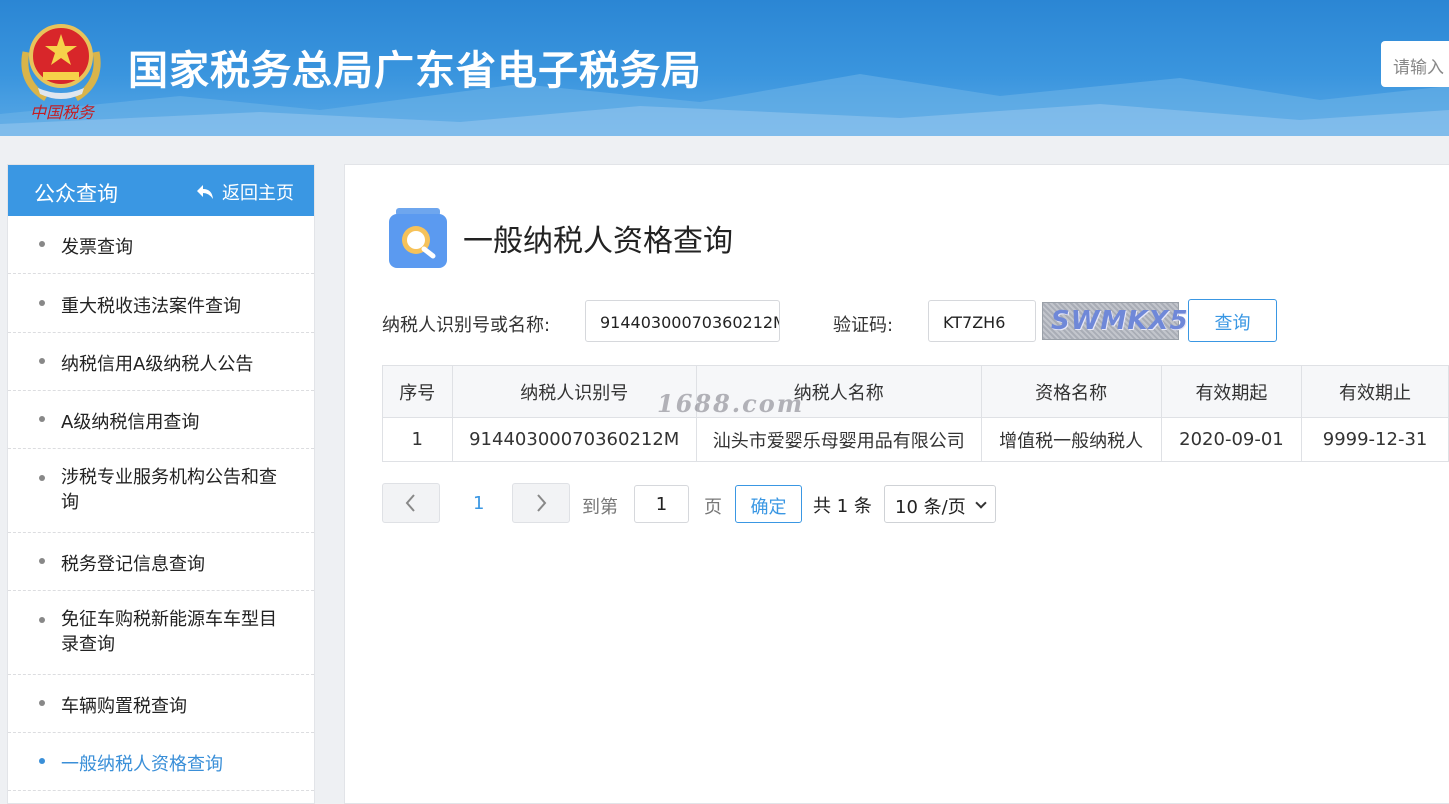 The height and width of the screenshot is (804, 1449). What do you see at coordinates (258, 193) in the screenshot?
I see `back-home-label: 返回主页` at bounding box center [258, 193].